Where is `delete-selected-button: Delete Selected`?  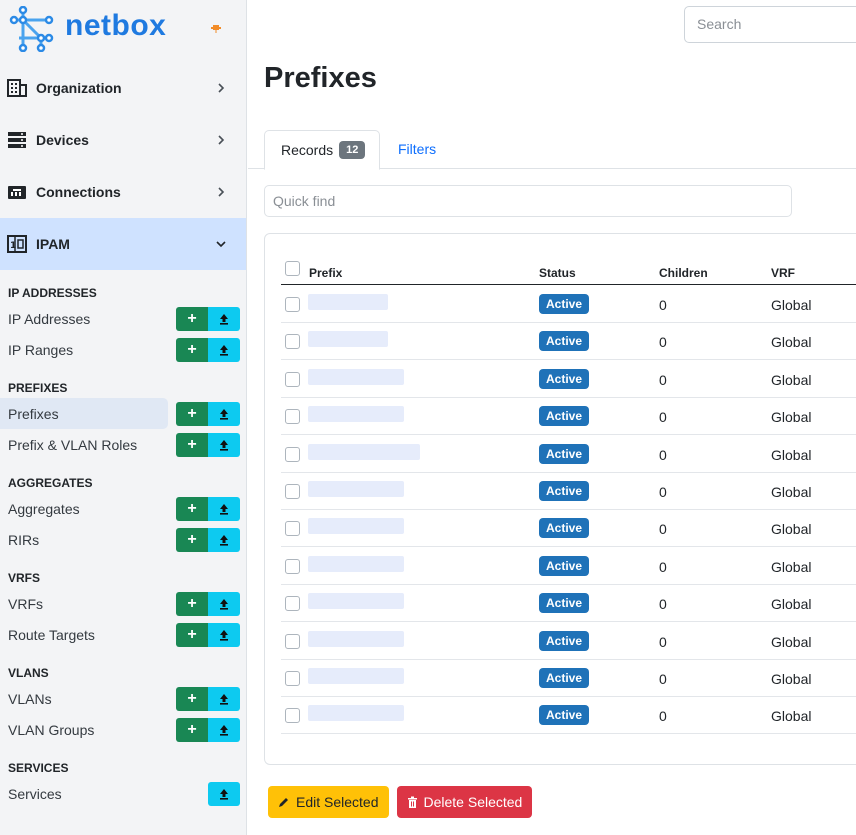
delete-selected-button: Delete Selected is located at coordinates (464, 802).